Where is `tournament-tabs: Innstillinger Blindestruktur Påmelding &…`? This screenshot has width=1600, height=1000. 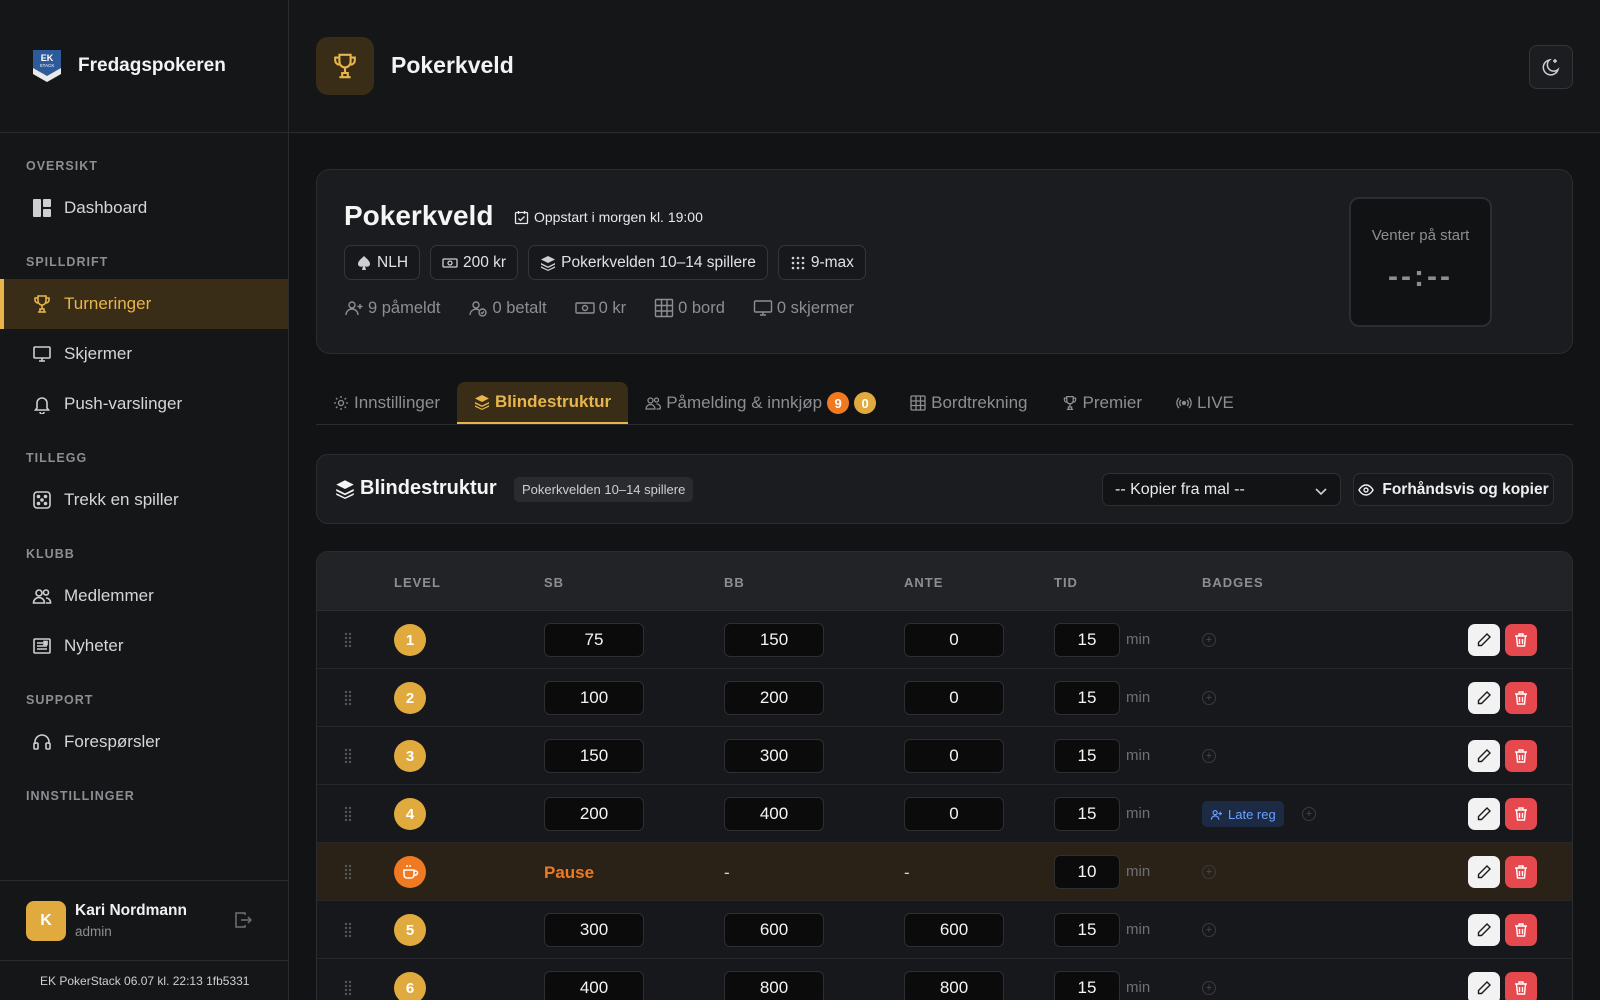 tournament-tabs: Innstillinger Blindestruktur Påmelding &… is located at coordinates (944, 403).